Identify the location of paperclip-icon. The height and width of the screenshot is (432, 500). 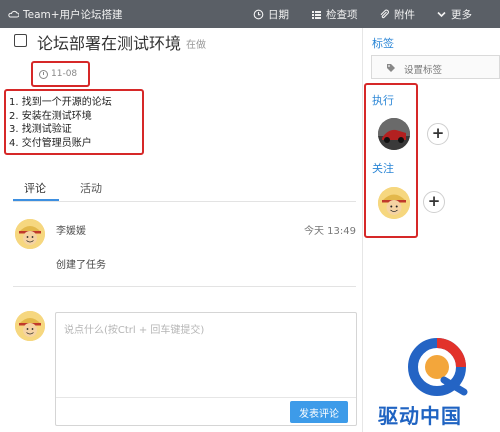
(384, 14).